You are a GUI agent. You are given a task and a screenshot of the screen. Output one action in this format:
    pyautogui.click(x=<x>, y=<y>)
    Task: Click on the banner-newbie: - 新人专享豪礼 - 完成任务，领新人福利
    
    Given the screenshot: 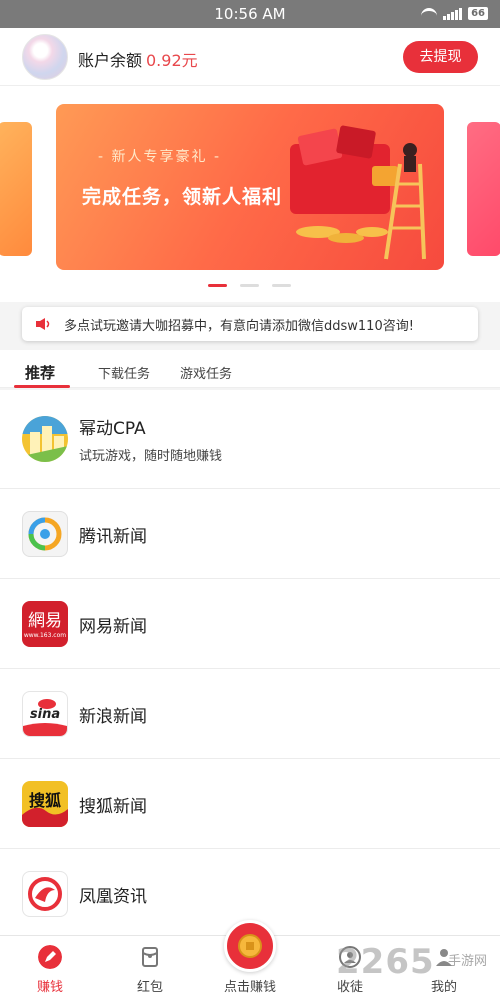 What is the action you would take?
    pyautogui.click(x=250, y=187)
    